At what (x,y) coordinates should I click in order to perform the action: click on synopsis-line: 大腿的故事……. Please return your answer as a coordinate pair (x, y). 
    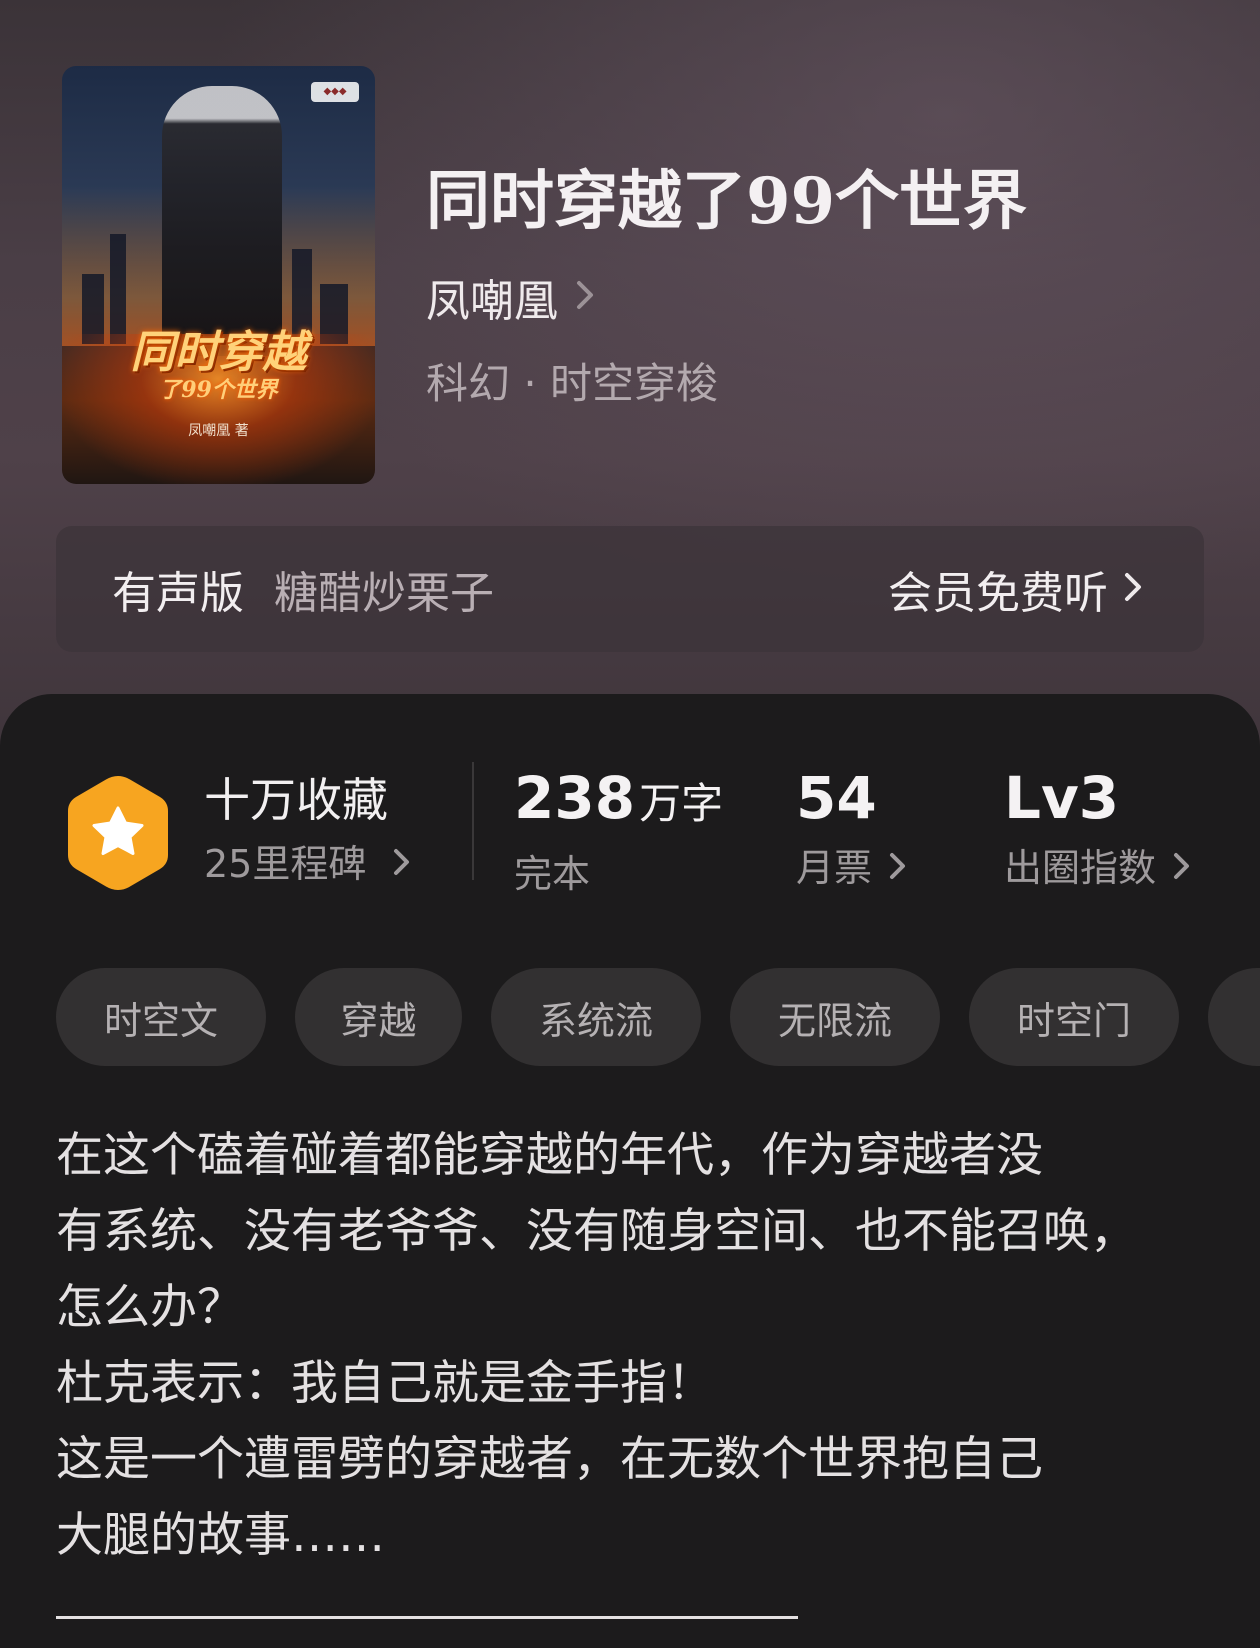
    Looking at the image, I should click on (220, 1535).